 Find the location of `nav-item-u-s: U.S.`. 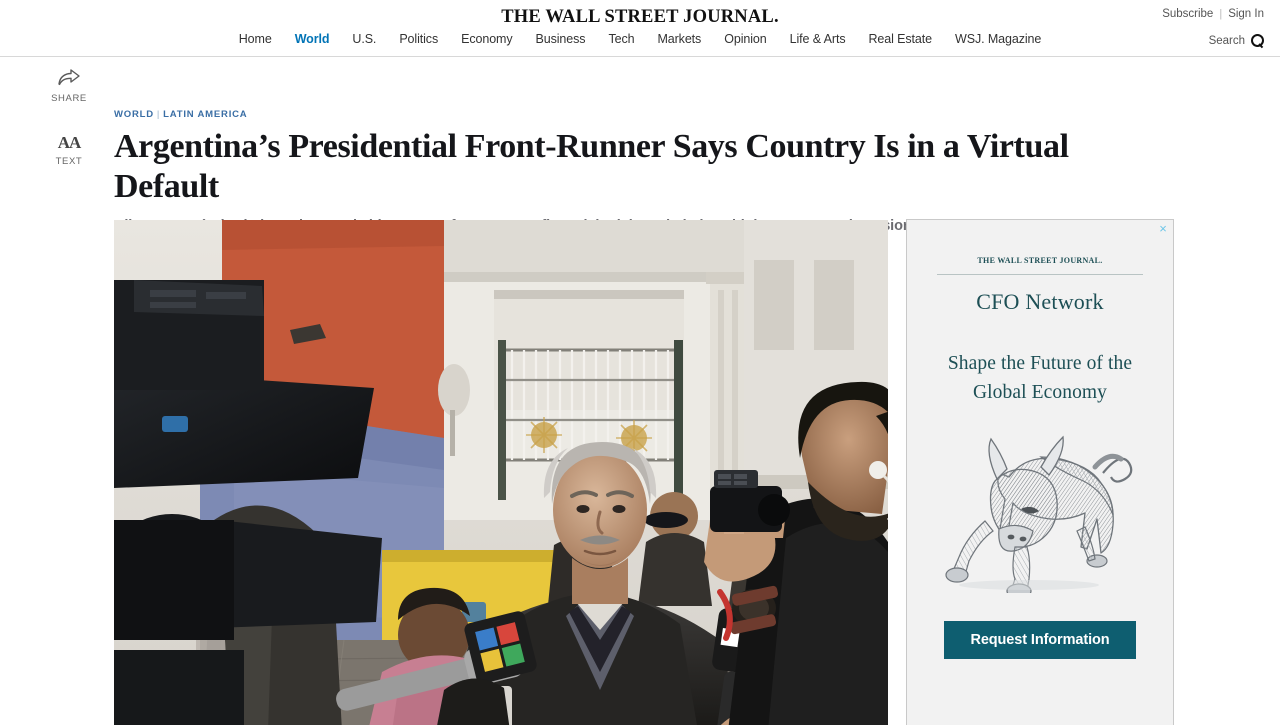

nav-item-u-s: U.S. is located at coordinates (364, 39).